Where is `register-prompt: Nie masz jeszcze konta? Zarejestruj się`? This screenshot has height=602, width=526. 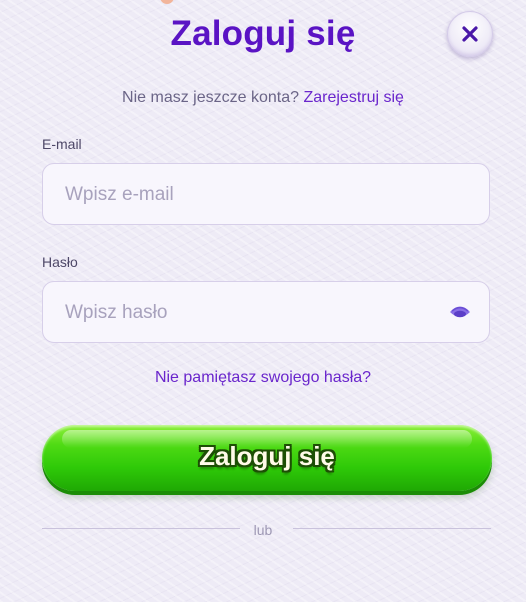
register-prompt: Nie masz jeszcze konta? Zarejestruj się is located at coordinates (263, 98).